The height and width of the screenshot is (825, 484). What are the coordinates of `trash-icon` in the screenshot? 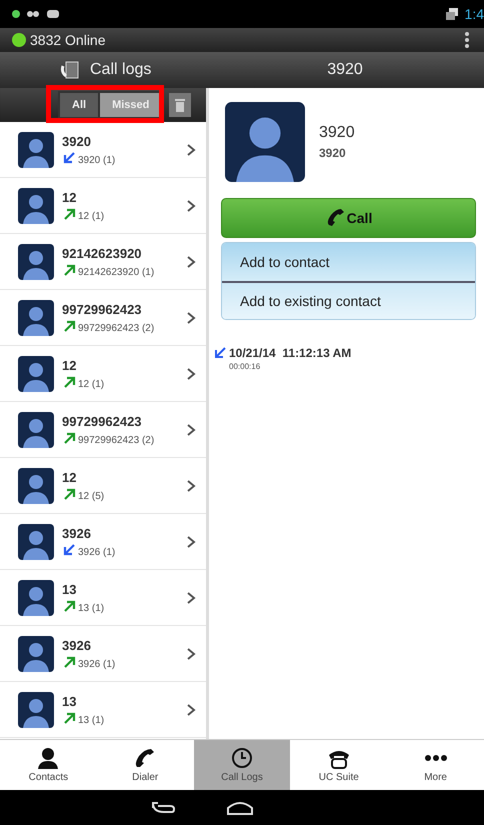 It's located at (180, 105).